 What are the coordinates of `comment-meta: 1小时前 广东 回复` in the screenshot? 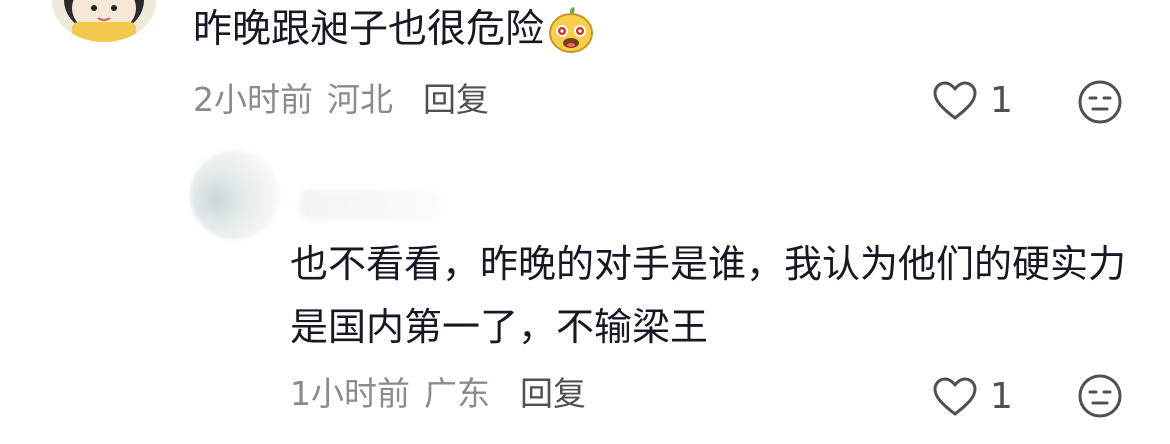 It's located at (438, 394).